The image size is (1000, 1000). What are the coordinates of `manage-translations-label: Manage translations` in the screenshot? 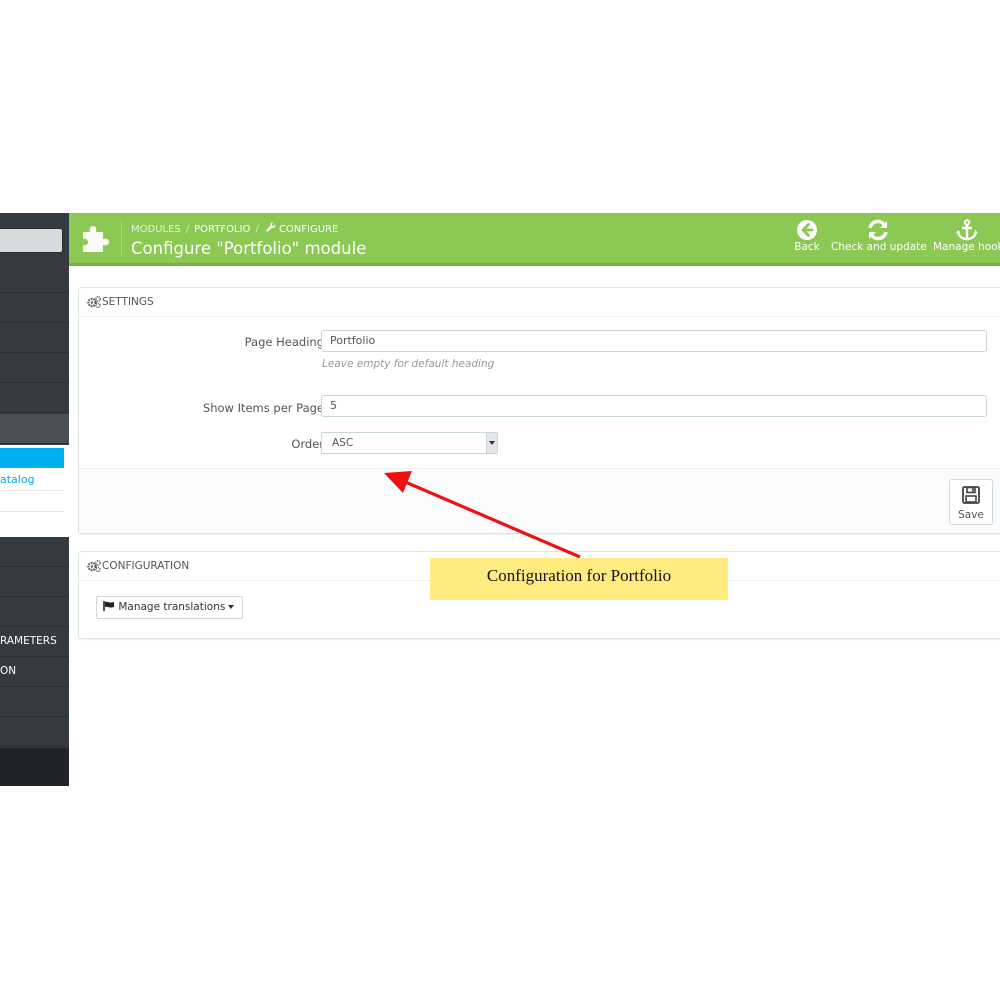 It's located at (172, 607).